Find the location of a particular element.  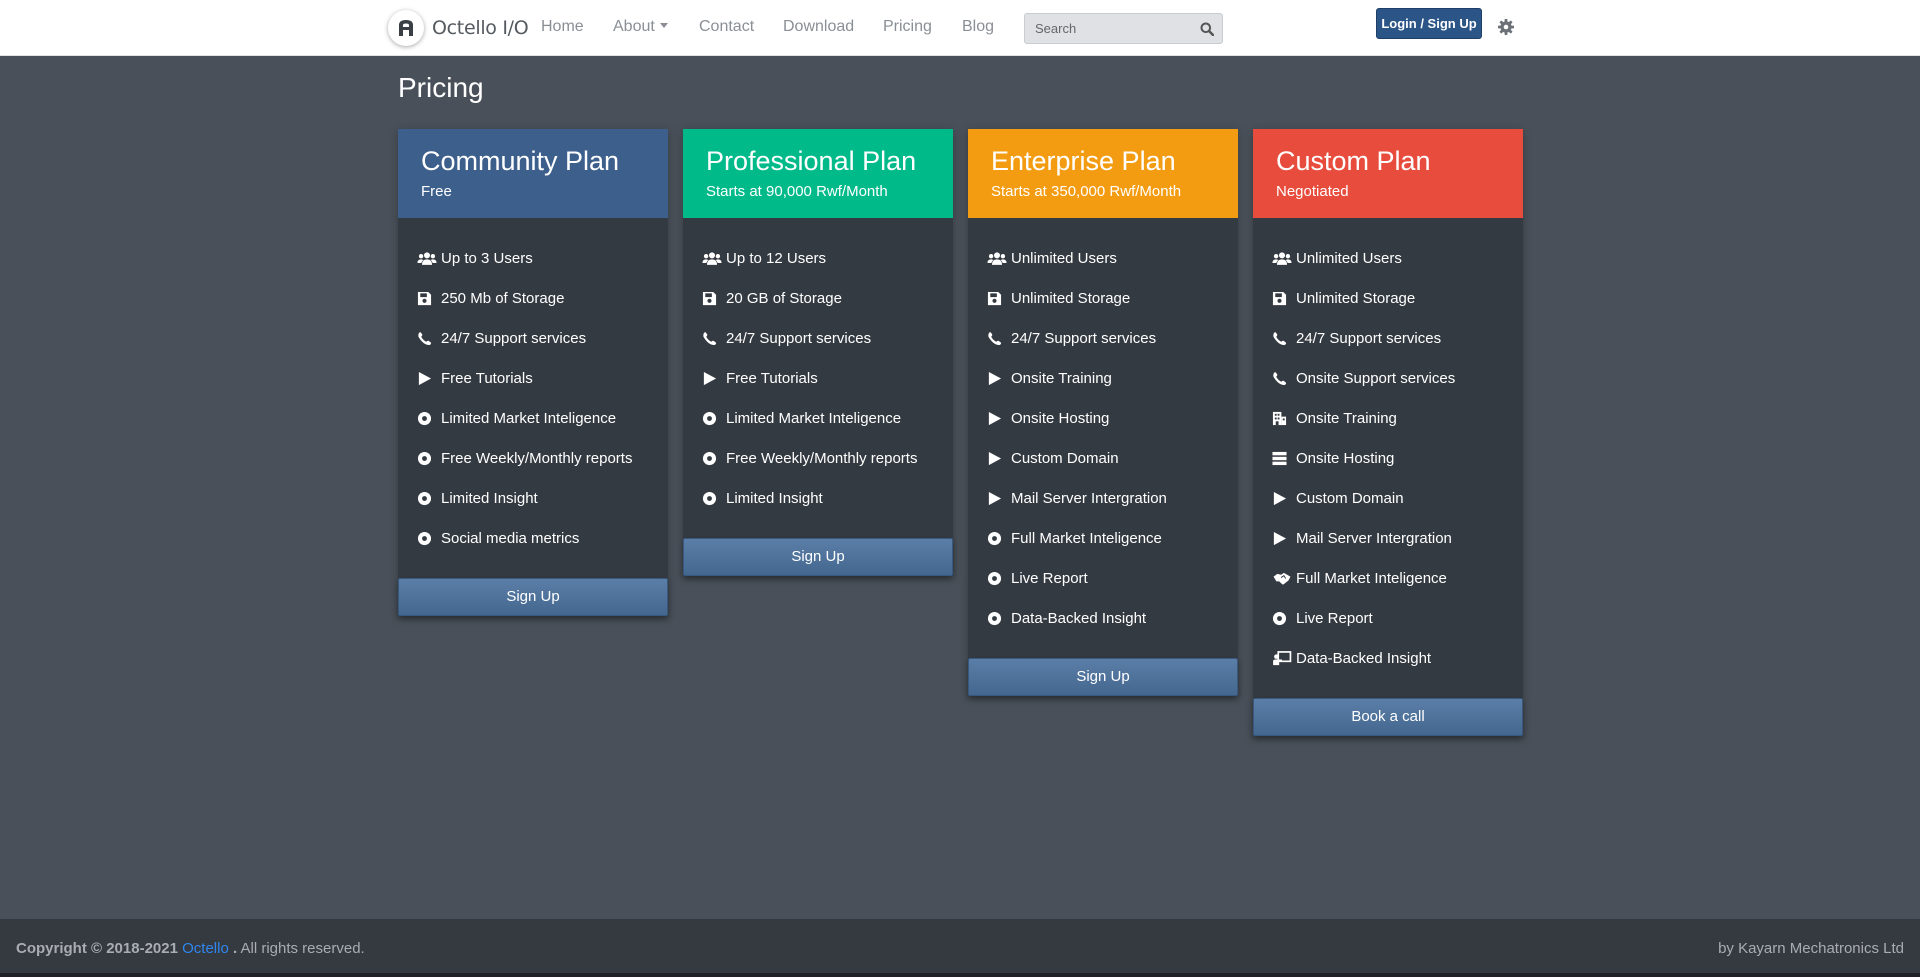

brand-link: Octello I/O is located at coordinates (458, 28).